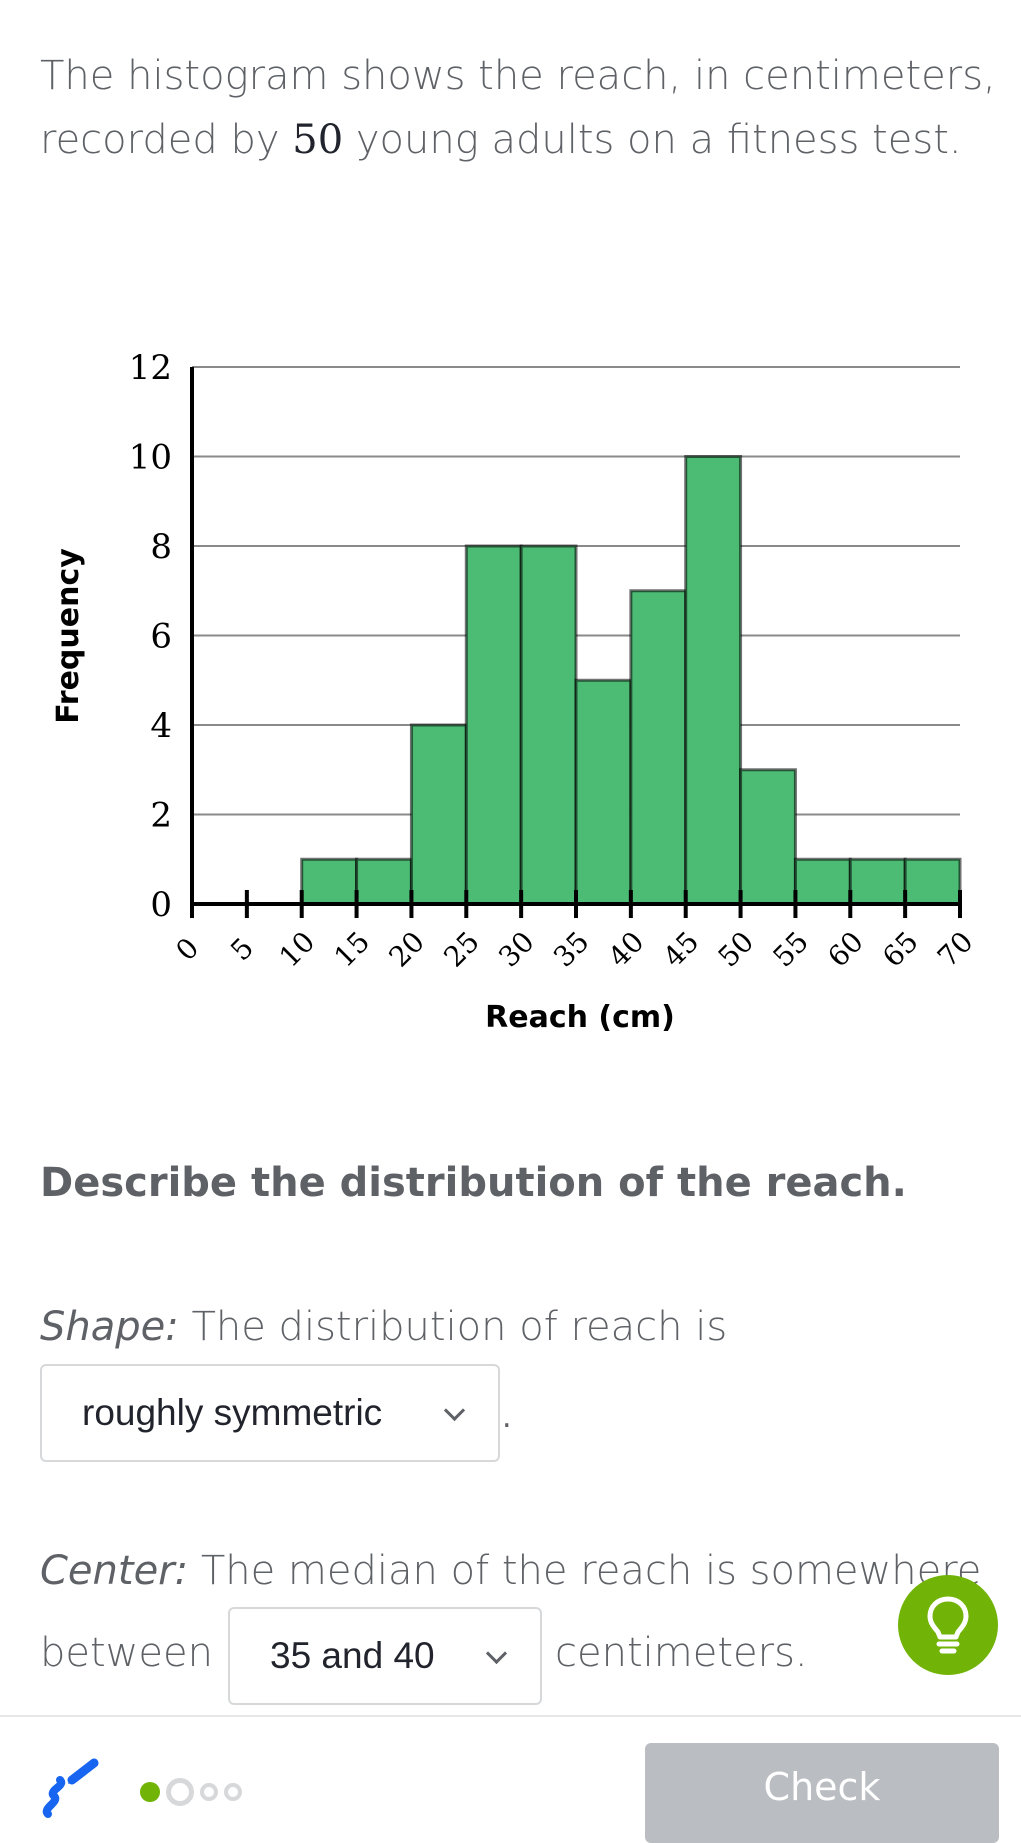  Describe the element at coordinates (507, 1417) in the screenshot. I see `shape-period: .` at that location.